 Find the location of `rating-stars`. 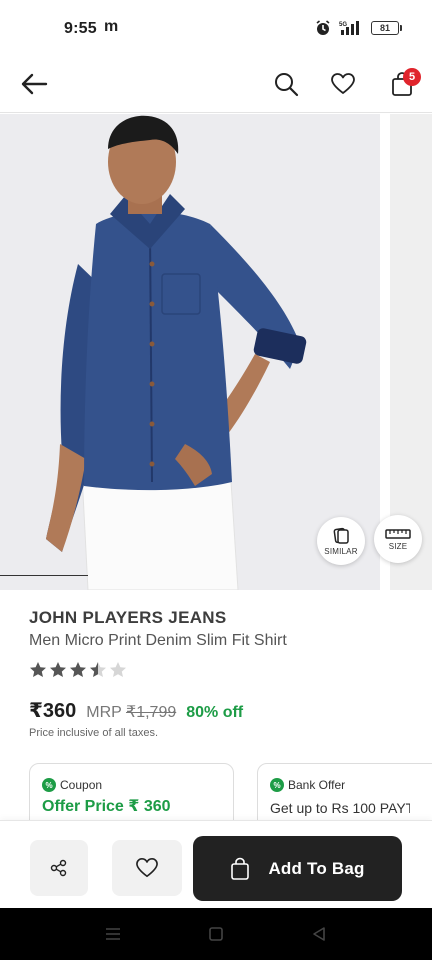

rating-stars is located at coordinates (78, 670).